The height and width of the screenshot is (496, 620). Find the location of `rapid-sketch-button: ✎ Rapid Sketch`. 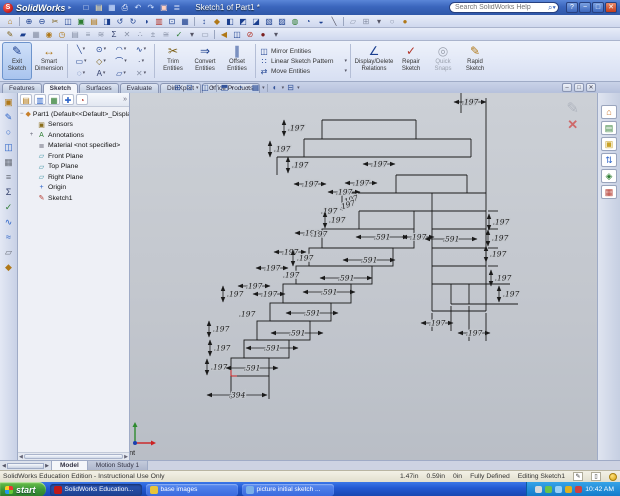

rapid-sketch-button: ✎ Rapid Sketch is located at coordinates (475, 61).